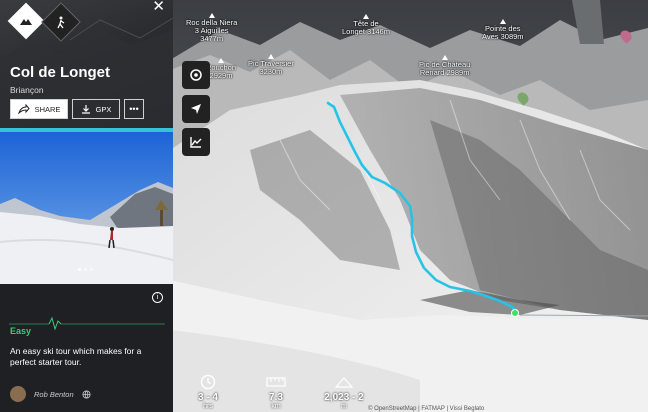 This screenshot has width=648, height=412. What do you see at coordinates (515, 313) in the screenshot?
I see `route-start-marker` at bounding box center [515, 313].